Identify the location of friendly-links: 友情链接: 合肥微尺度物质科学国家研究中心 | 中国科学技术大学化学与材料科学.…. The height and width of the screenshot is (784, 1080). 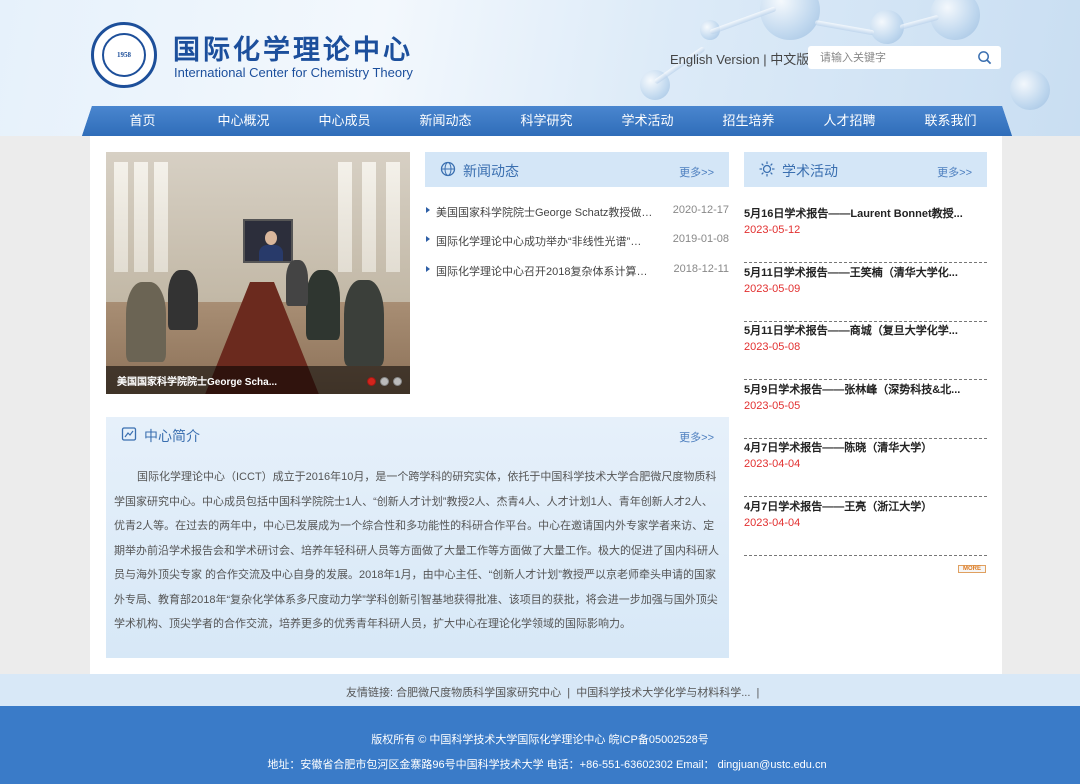
(540, 690).